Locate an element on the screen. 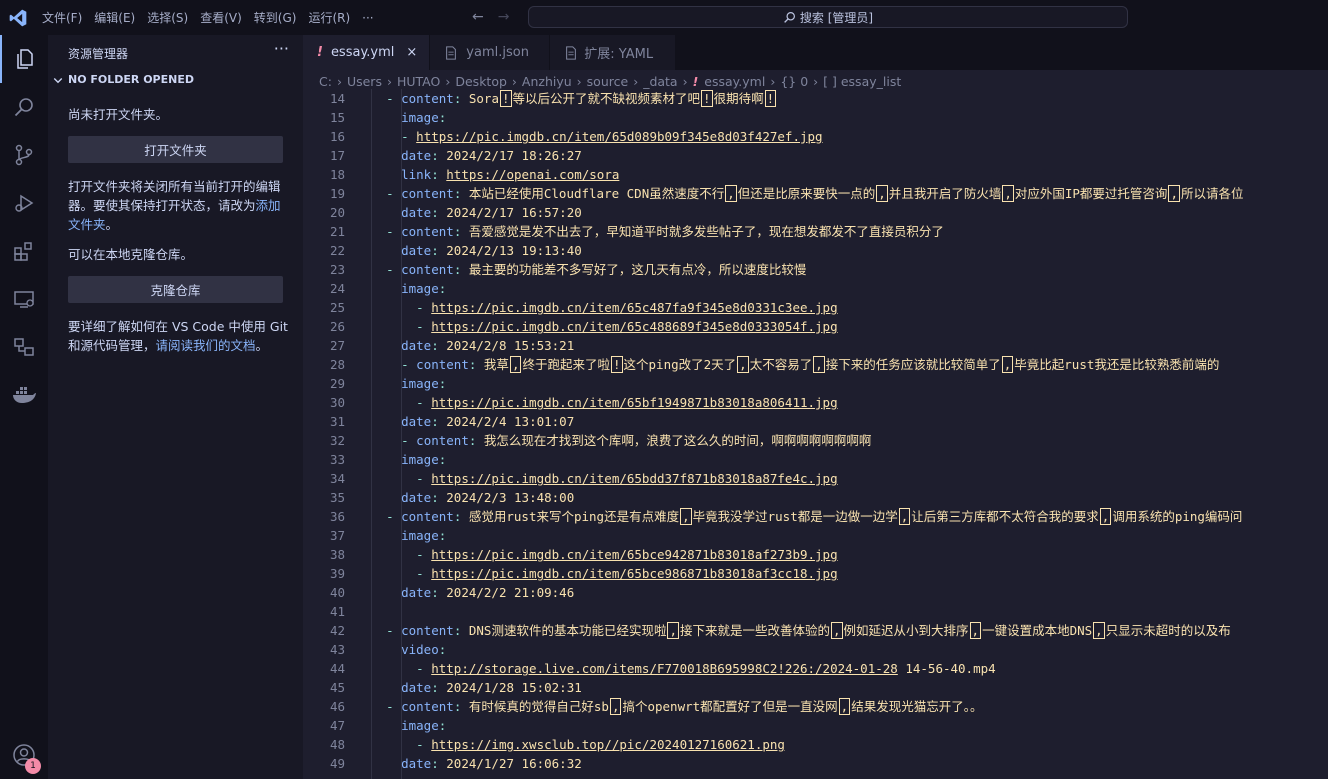 This screenshot has height=779, width=1328. line-number: 45 is located at coordinates (337, 687).